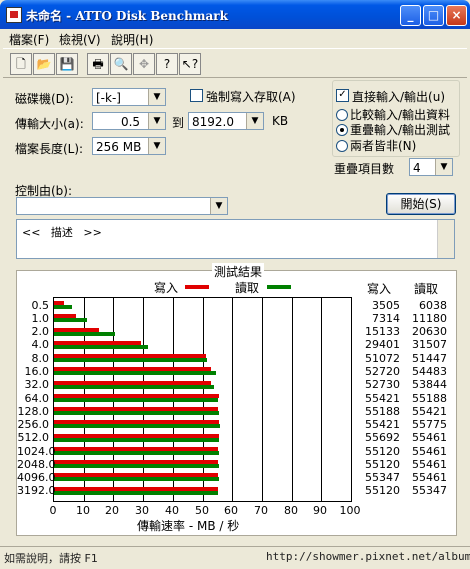 Image resolution: width=470 pixels, height=569 pixels. Describe the element at coordinates (421, 204) in the screenshot. I see `start-button: 開始(S)` at that location.